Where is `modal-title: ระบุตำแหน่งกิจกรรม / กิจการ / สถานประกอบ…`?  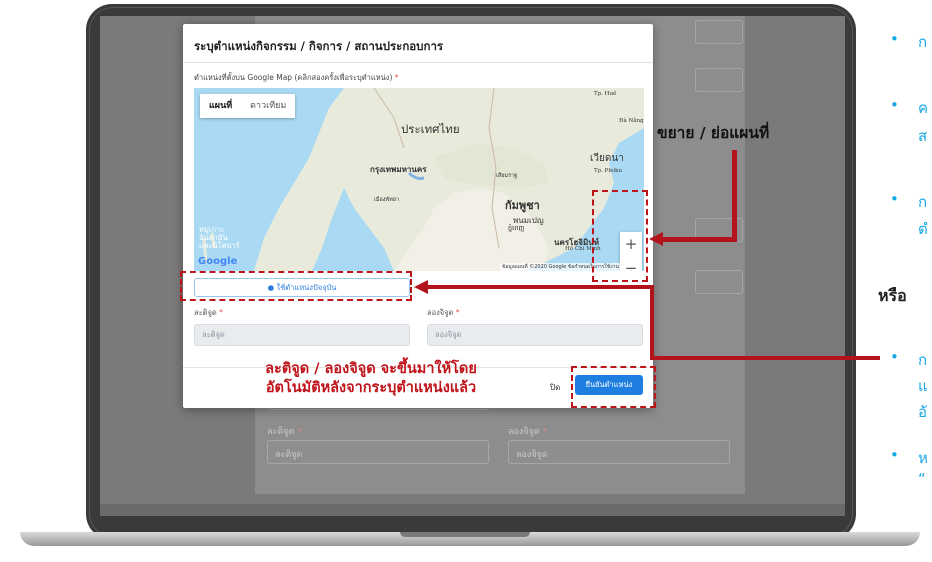
modal-title: ระบุตำแหน่งกิจกรรม / กิจการ / สถานประกอบ… is located at coordinates (319, 46).